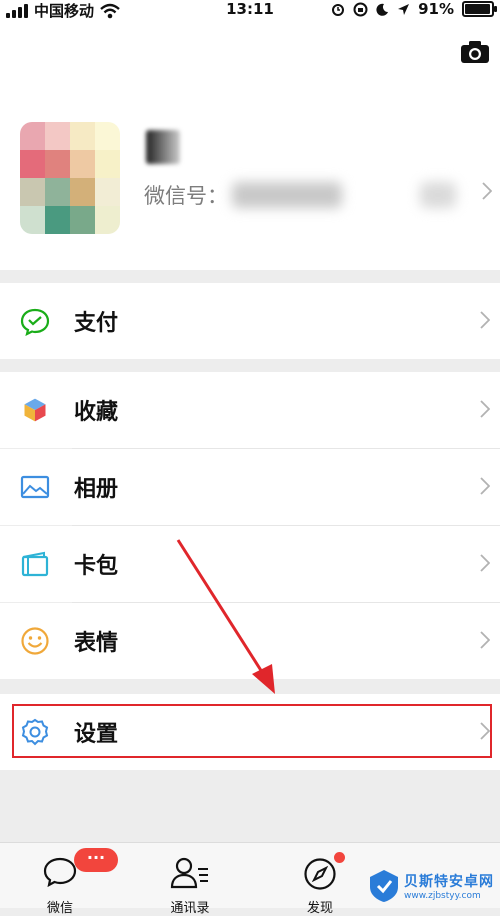 Image resolution: width=500 pixels, height=916 pixels. What do you see at coordinates (438, 195) in the screenshot?
I see `qr-code-redacted` at bounding box center [438, 195].